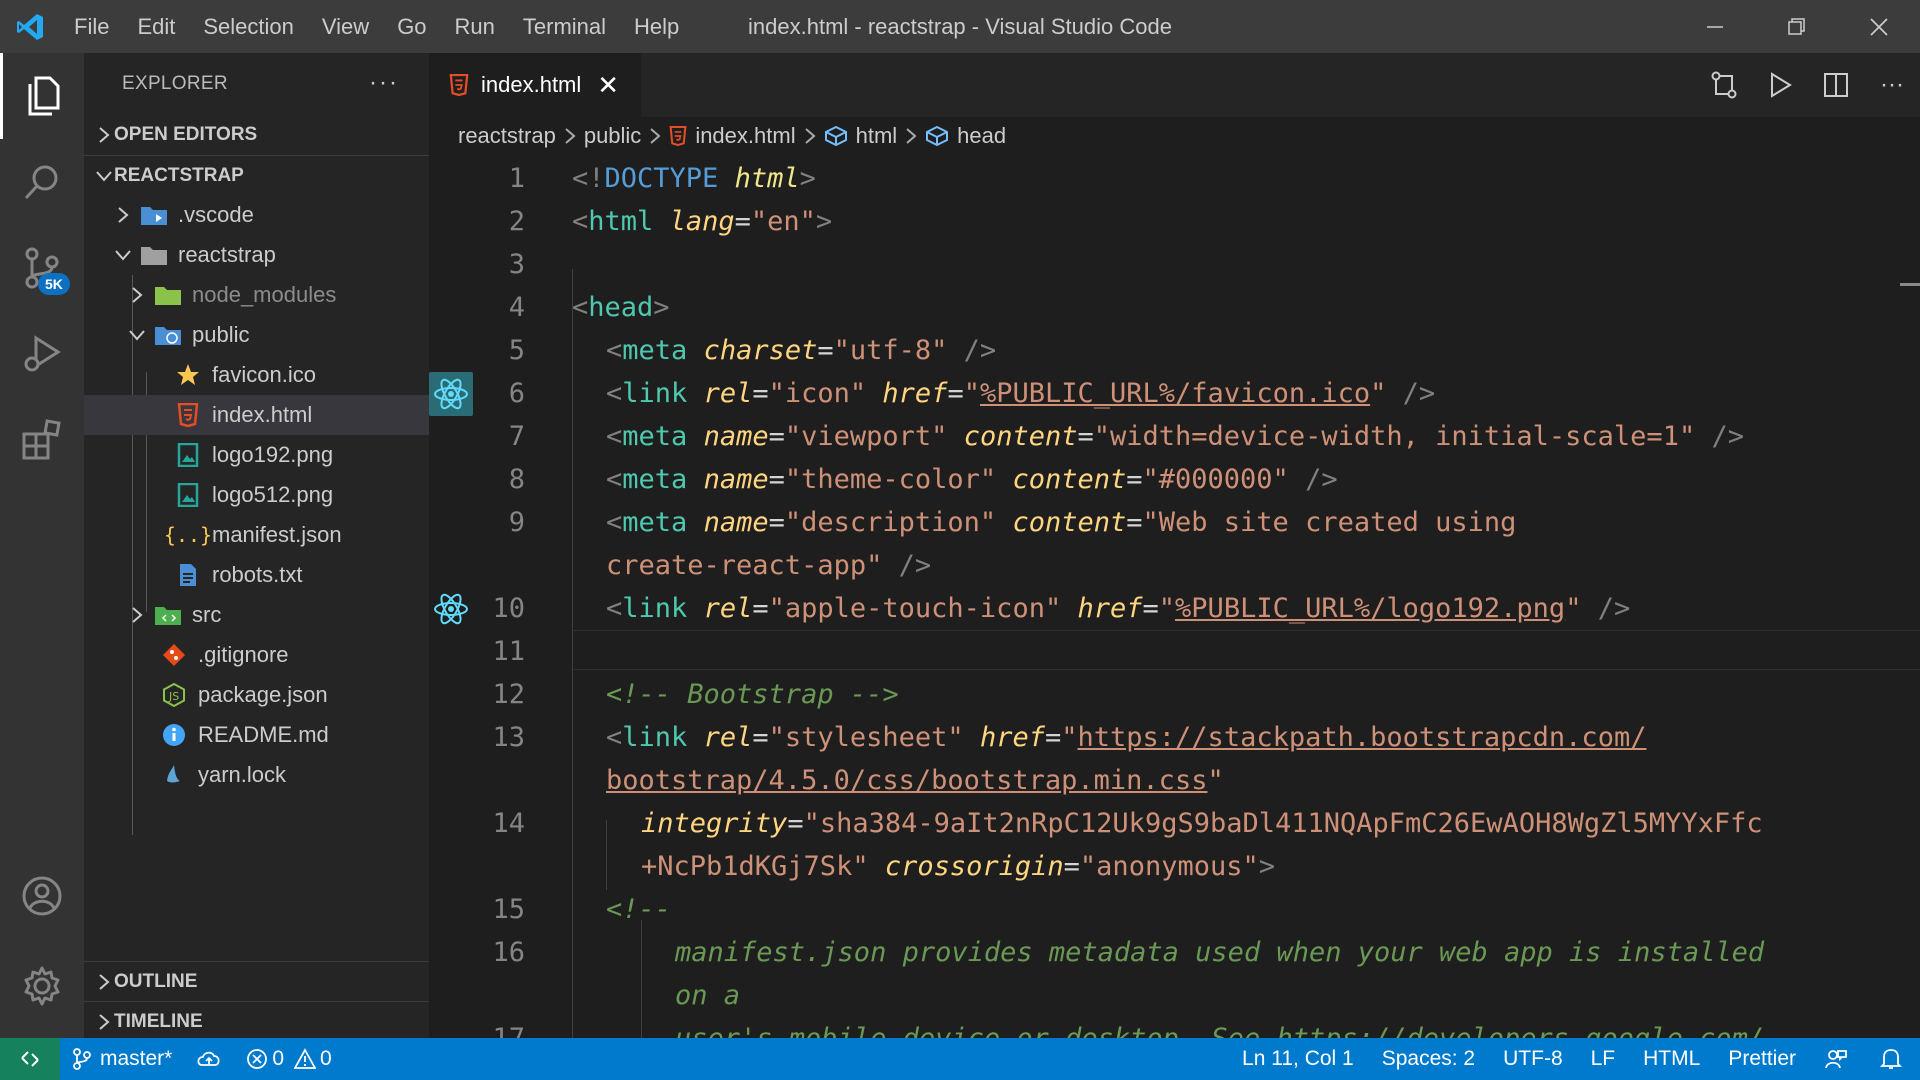 The height and width of the screenshot is (1080, 1920). Describe the element at coordinates (1879, 26) in the screenshot. I see `close-window-button` at that location.